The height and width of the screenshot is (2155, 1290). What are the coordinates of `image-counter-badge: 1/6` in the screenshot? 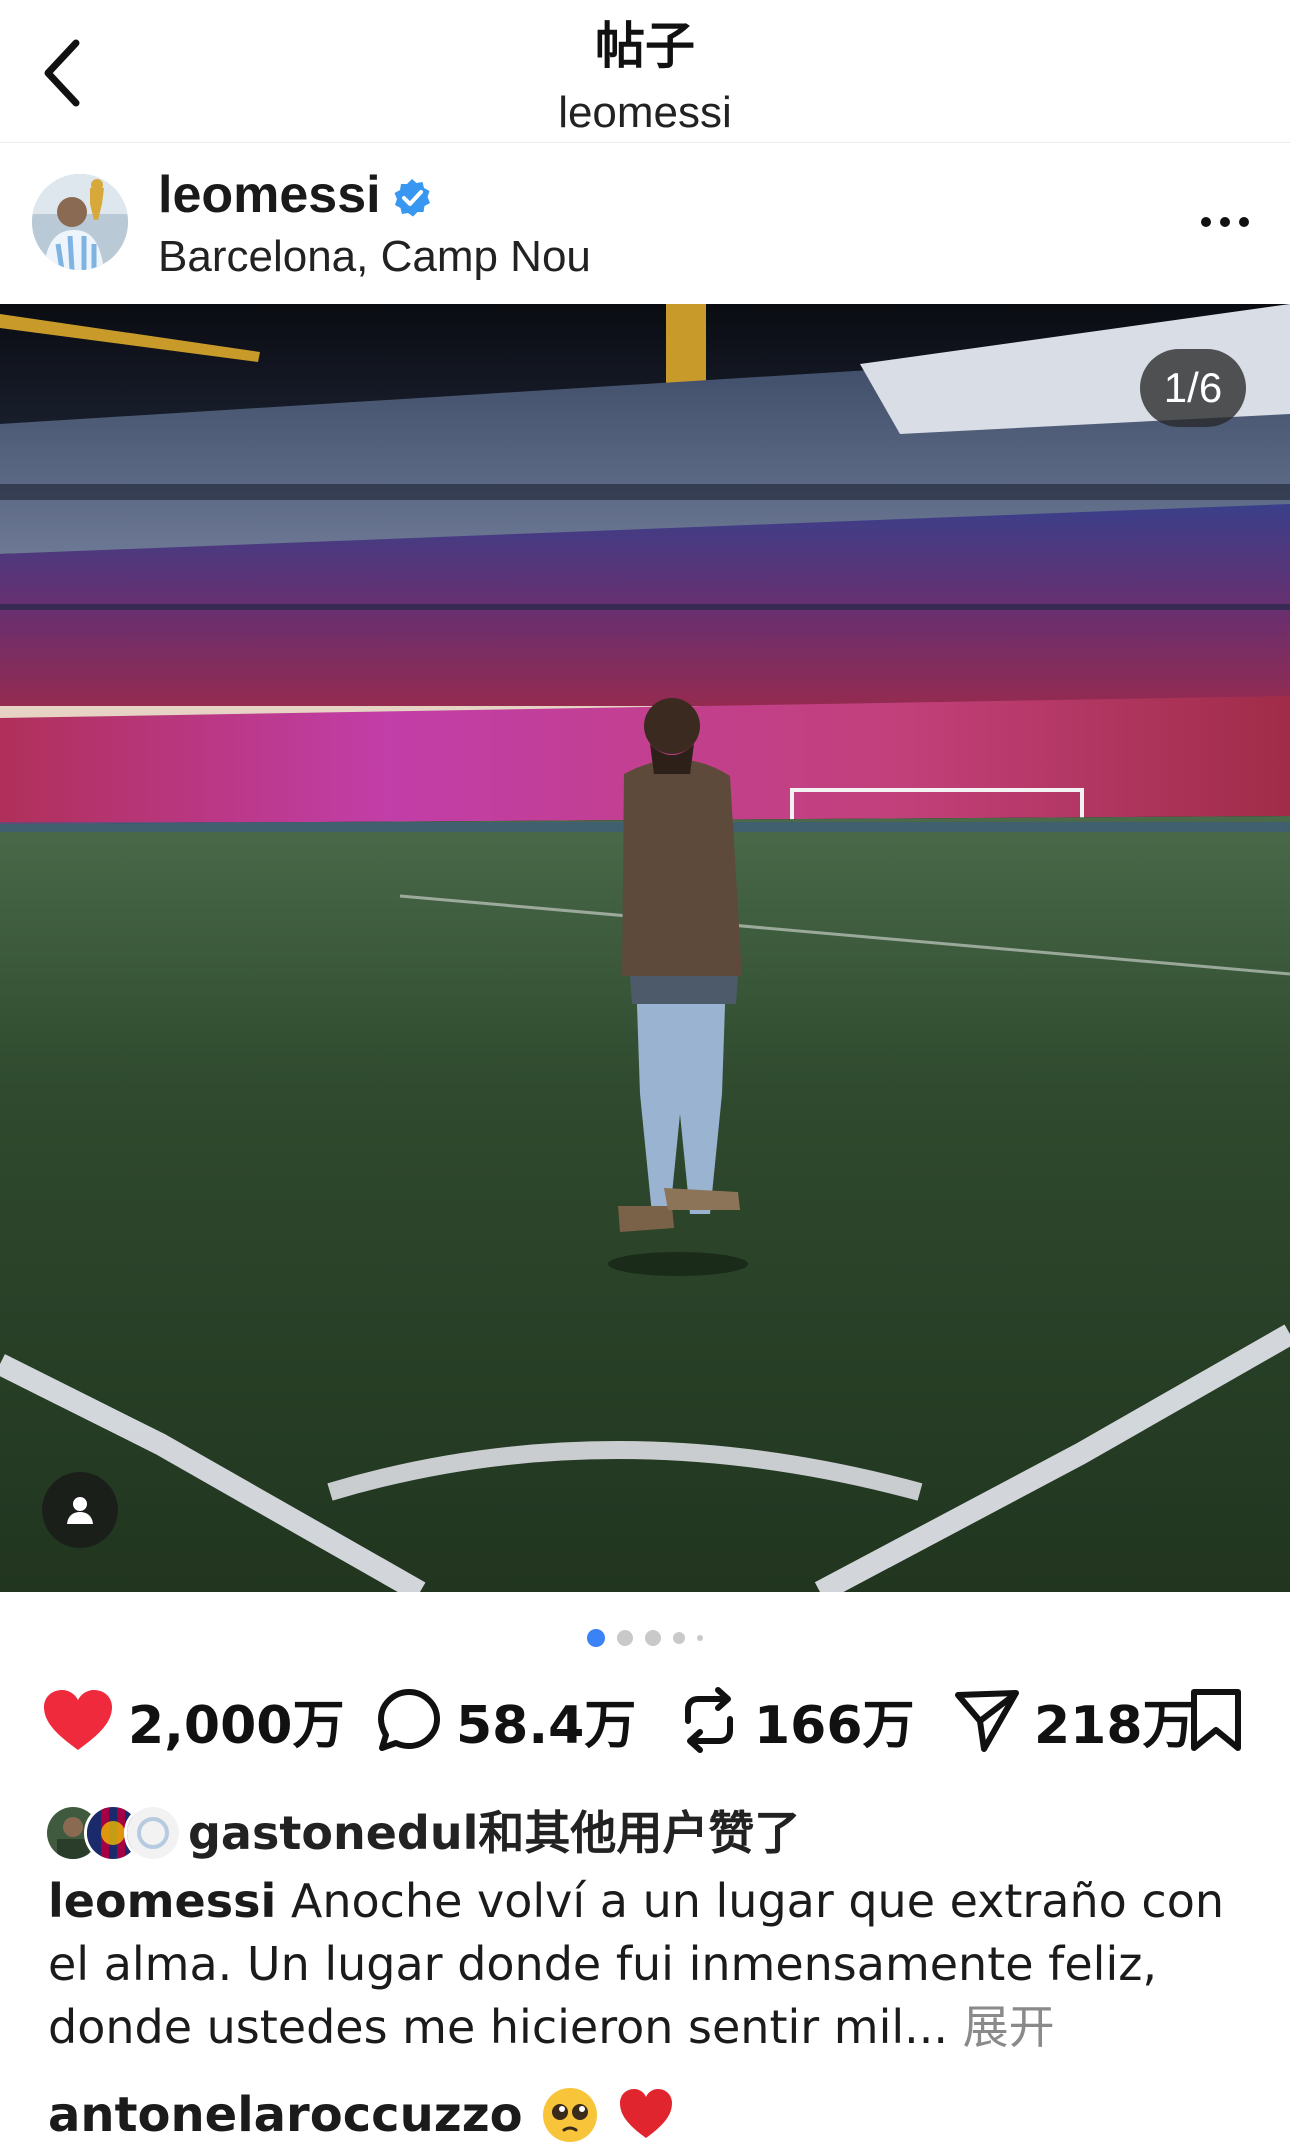 It's located at (1193, 388).